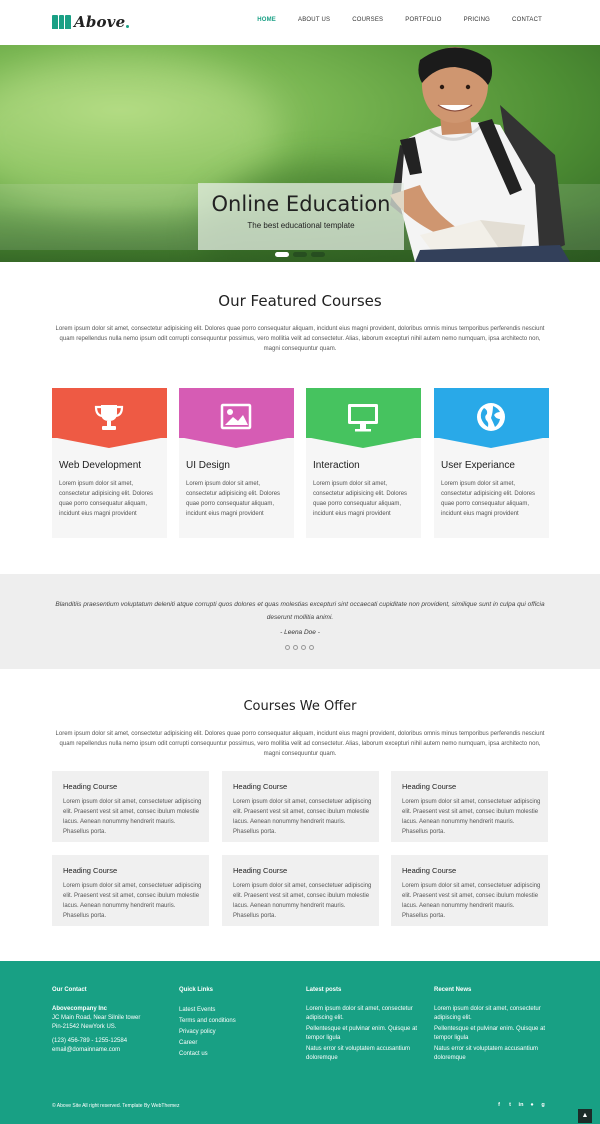 The height and width of the screenshot is (1124, 600). I want to click on feature-title: Web Development, so click(100, 465).